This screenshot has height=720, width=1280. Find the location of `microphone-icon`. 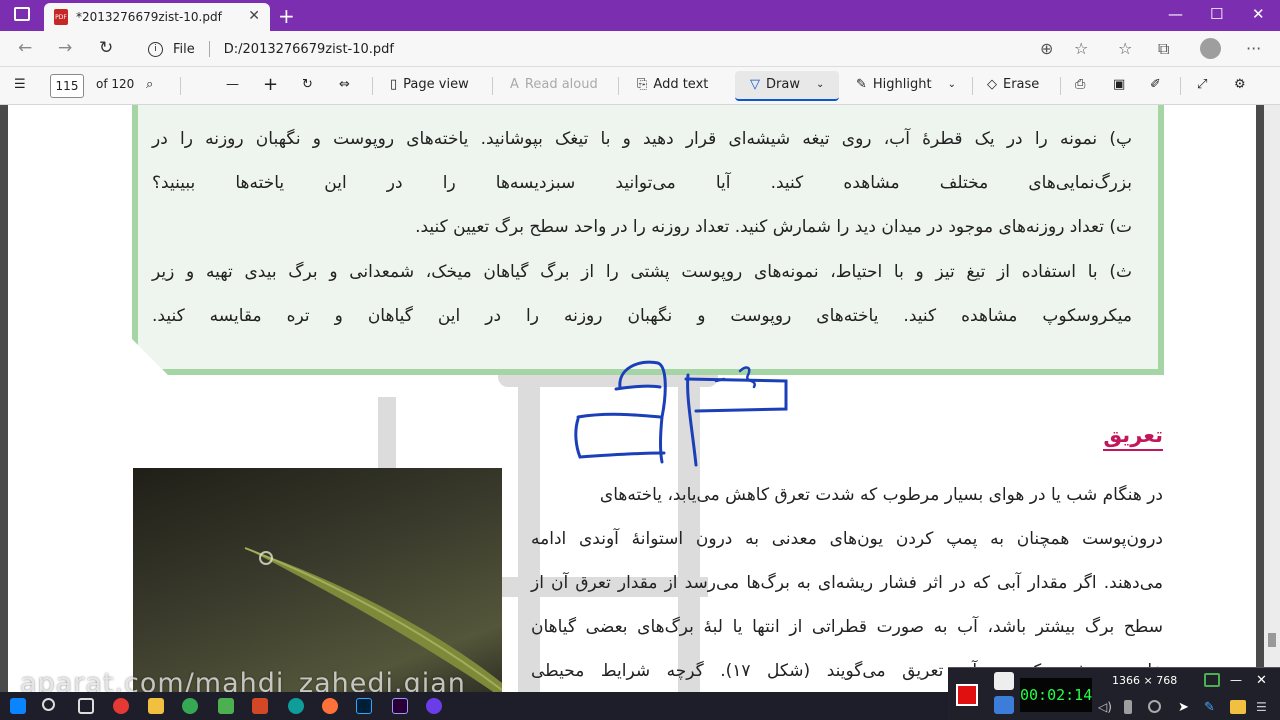

microphone-icon is located at coordinates (1128, 707).